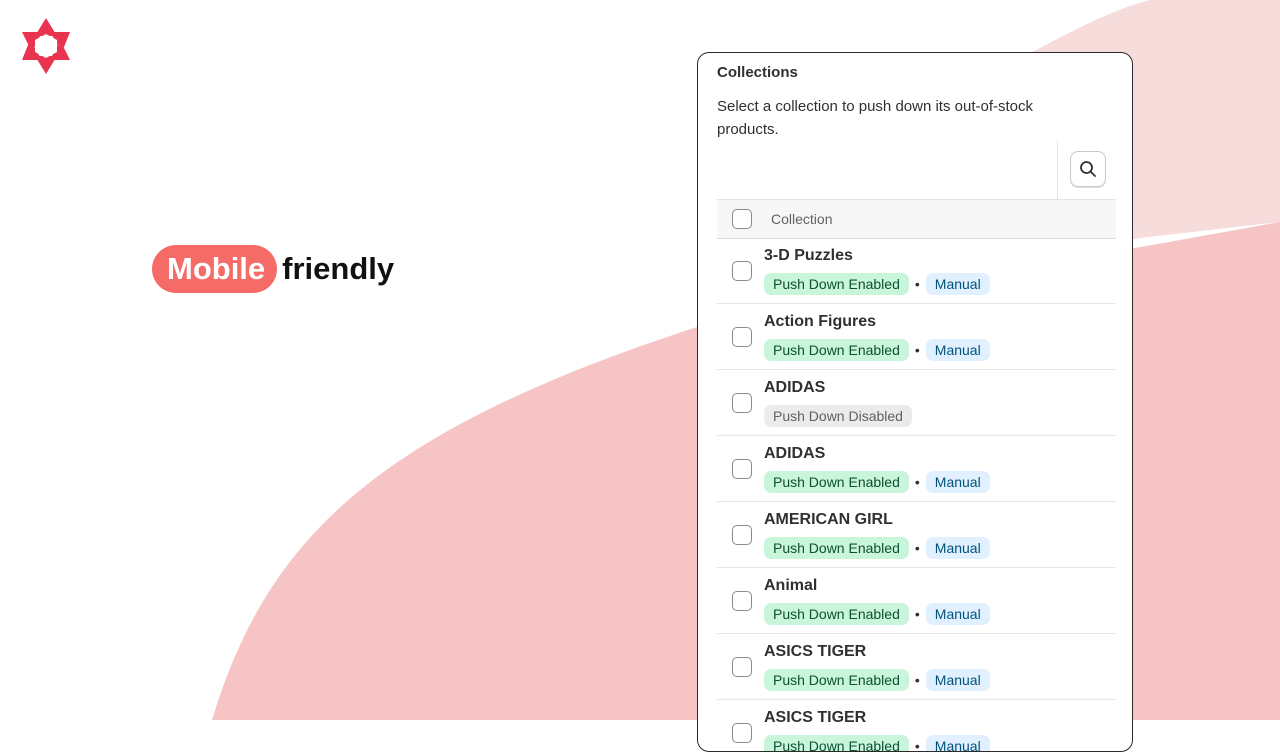 The height and width of the screenshot is (752, 1280). I want to click on row-badges: Push Down Disabled, so click(838, 416).